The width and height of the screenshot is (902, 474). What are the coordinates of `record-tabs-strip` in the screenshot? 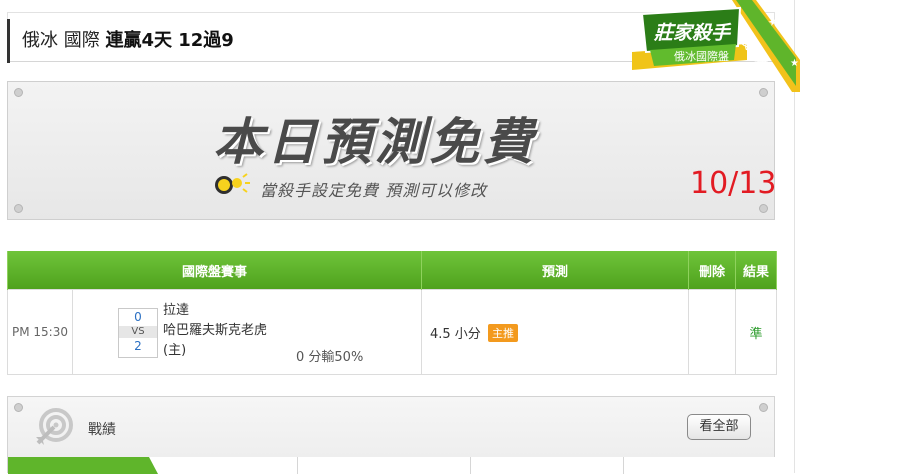 It's located at (392, 465).